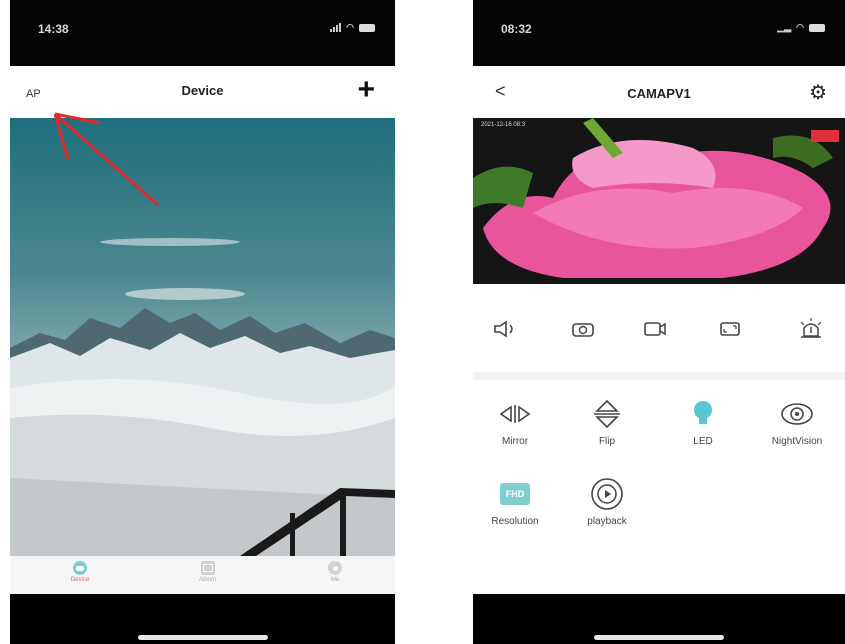  I want to click on status-bar: 08:32 ▁▂ ◠, so click(659, 33).